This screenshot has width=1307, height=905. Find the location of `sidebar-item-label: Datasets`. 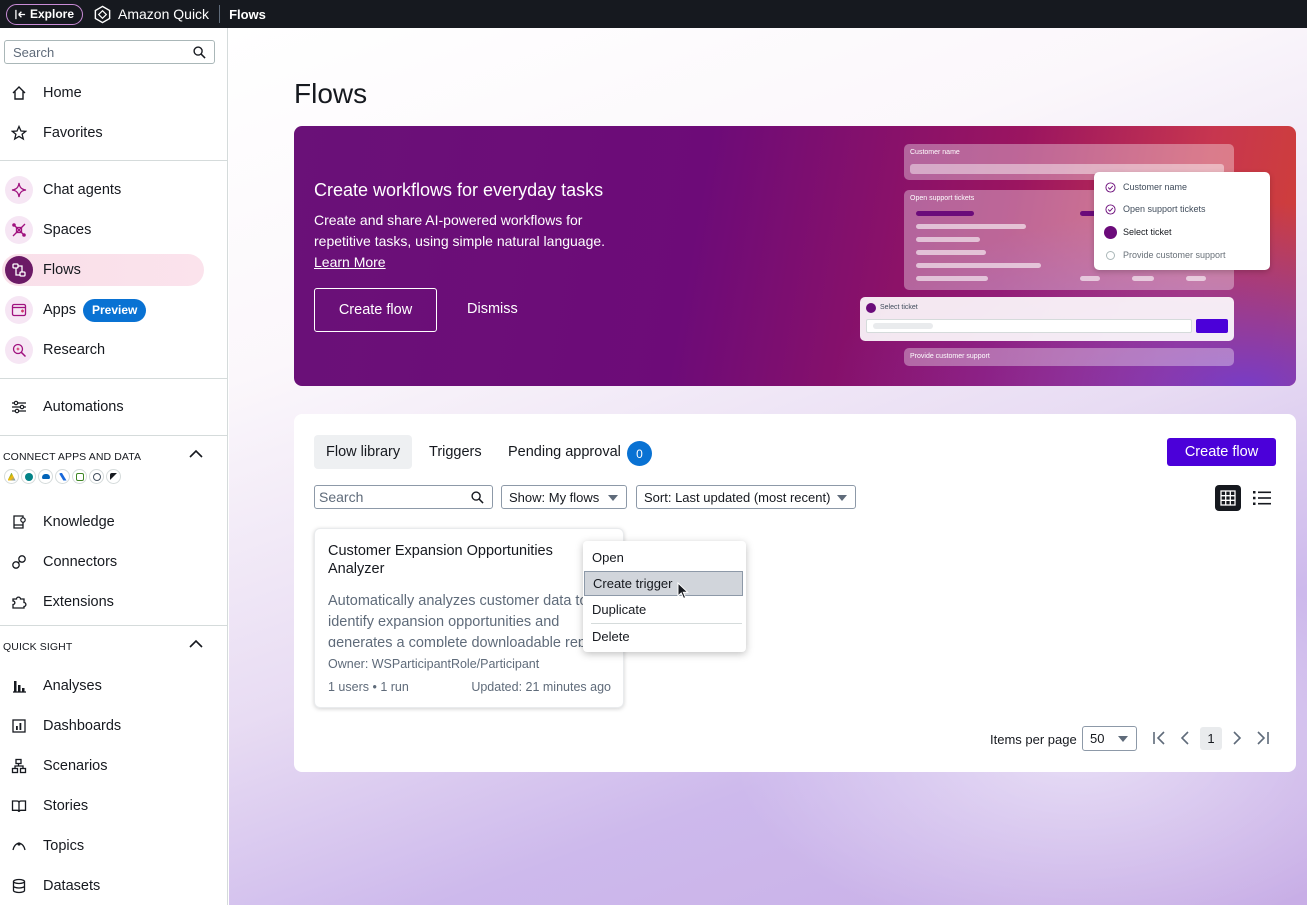

sidebar-item-label: Datasets is located at coordinates (72, 886).